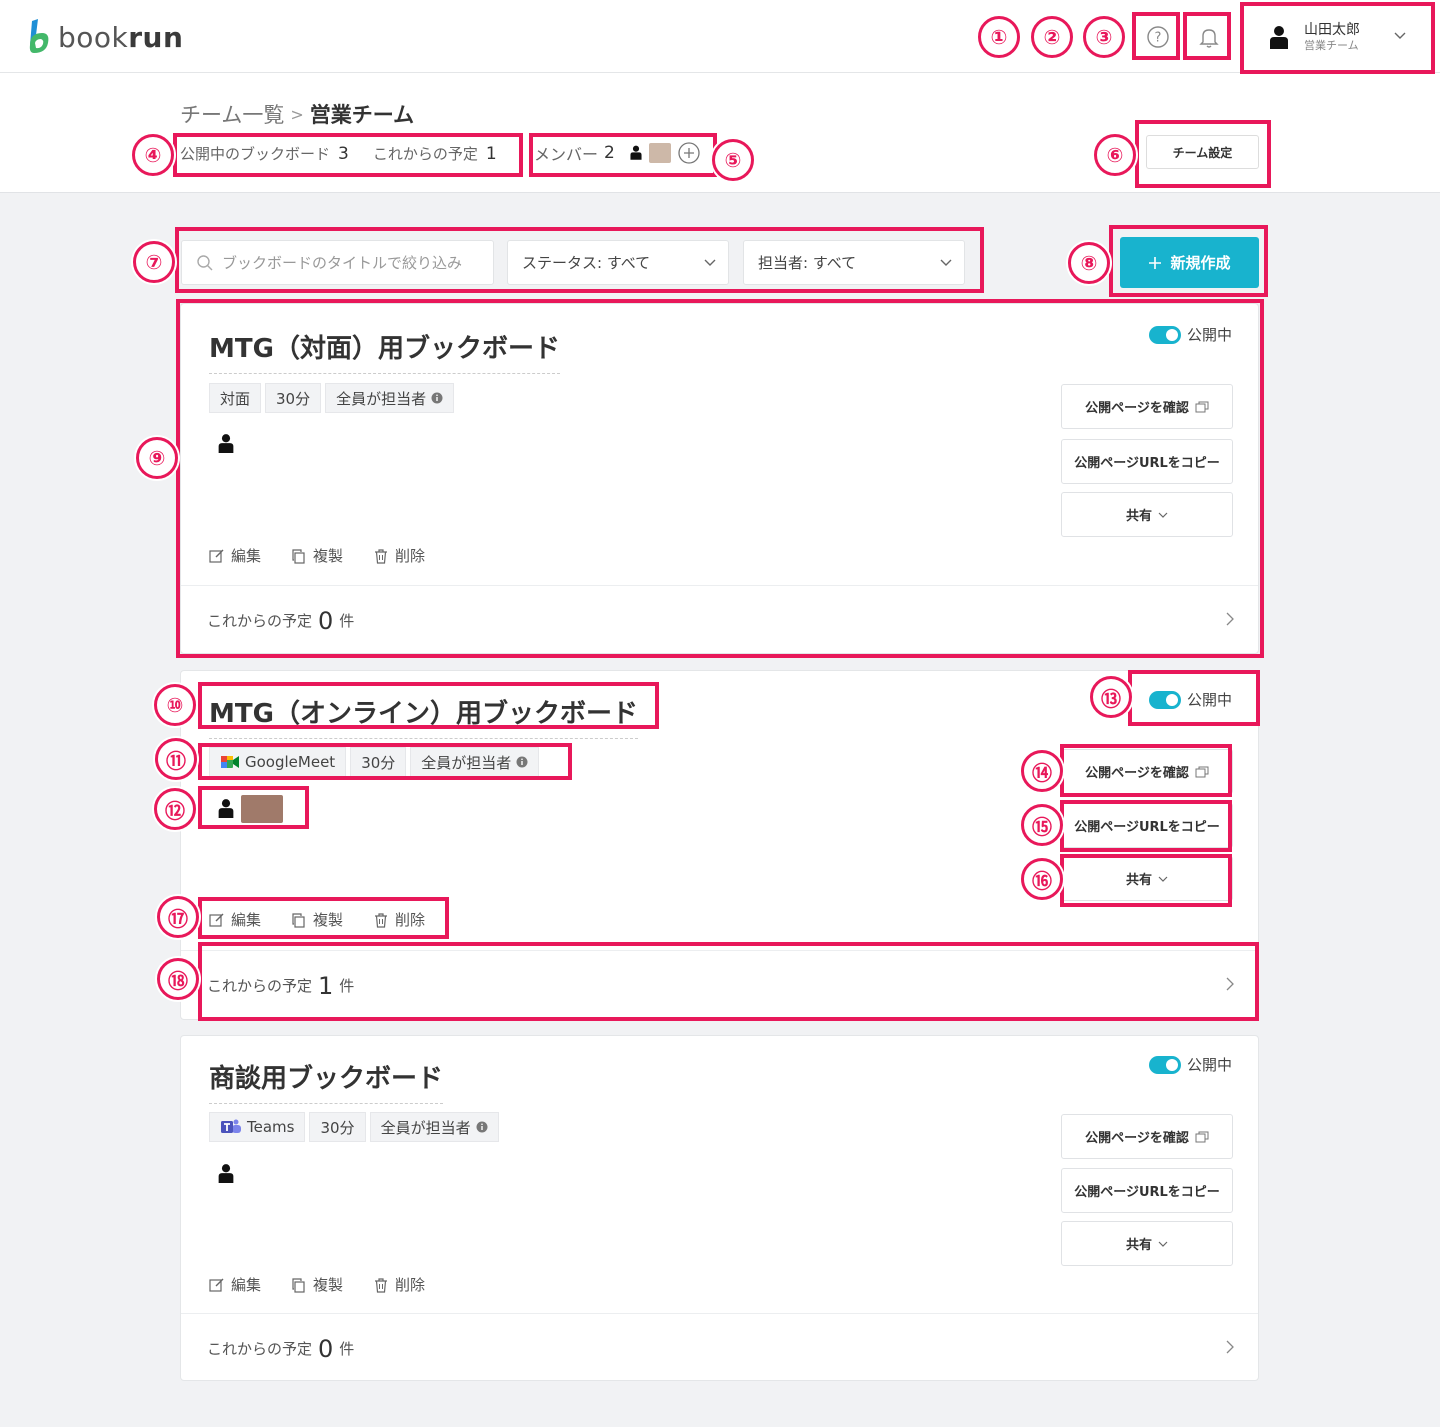 Image resolution: width=1440 pixels, height=1427 pixels. I want to click on published-count: 3, so click(343, 153).